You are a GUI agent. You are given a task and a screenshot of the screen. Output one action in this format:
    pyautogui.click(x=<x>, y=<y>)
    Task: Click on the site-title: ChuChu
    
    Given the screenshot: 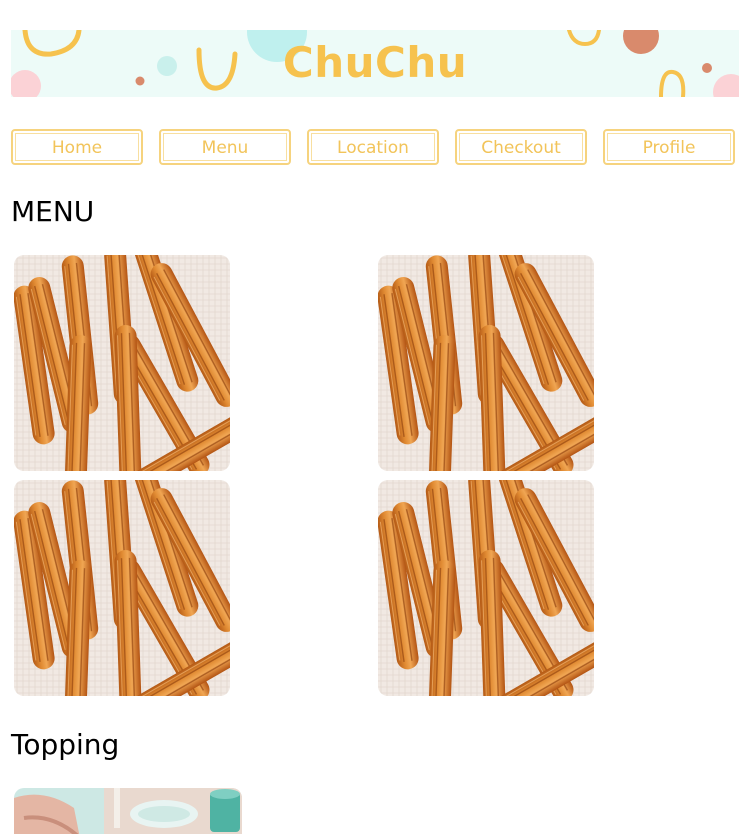 What is the action you would take?
    pyautogui.click(x=375, y=62)
    